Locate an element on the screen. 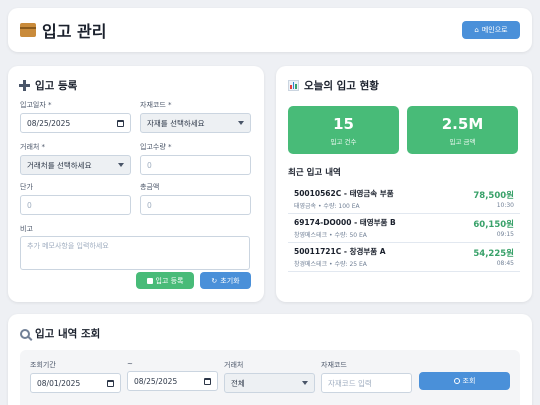 The image size is (540, 405). memo-textarea: 추가 메모사항을 입력하세요 is located at coordinates (135, 253).